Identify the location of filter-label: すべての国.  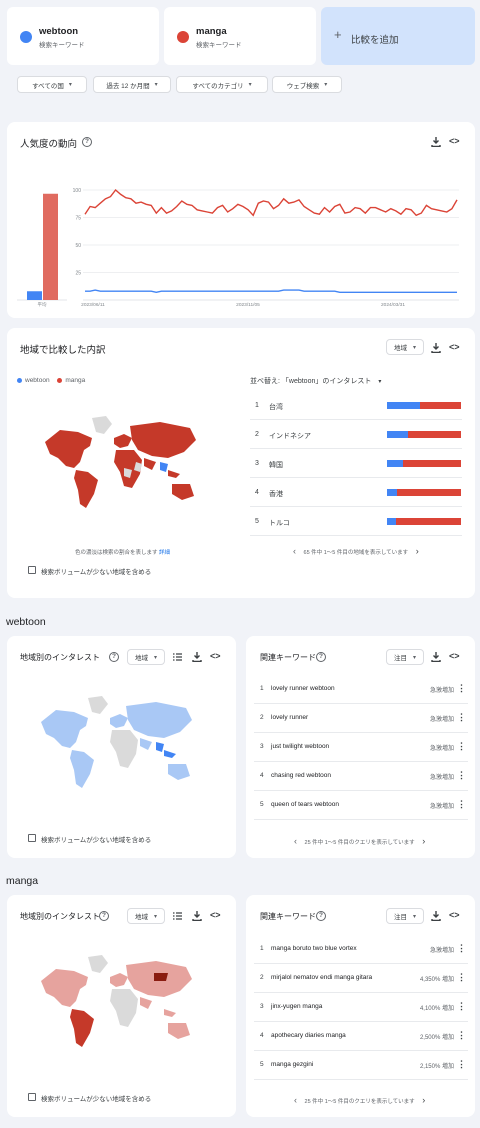
(48, 86).